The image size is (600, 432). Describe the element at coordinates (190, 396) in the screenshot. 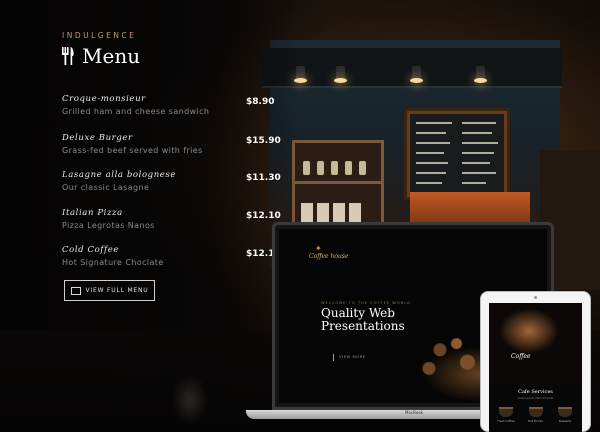

I see `steam-decoration` at that location.